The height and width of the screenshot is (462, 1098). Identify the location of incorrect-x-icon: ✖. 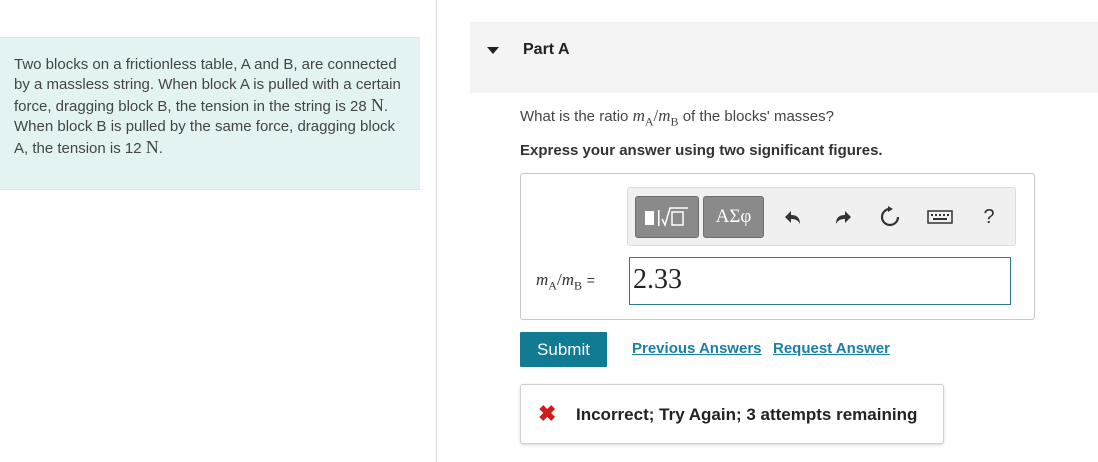
(547, 413).